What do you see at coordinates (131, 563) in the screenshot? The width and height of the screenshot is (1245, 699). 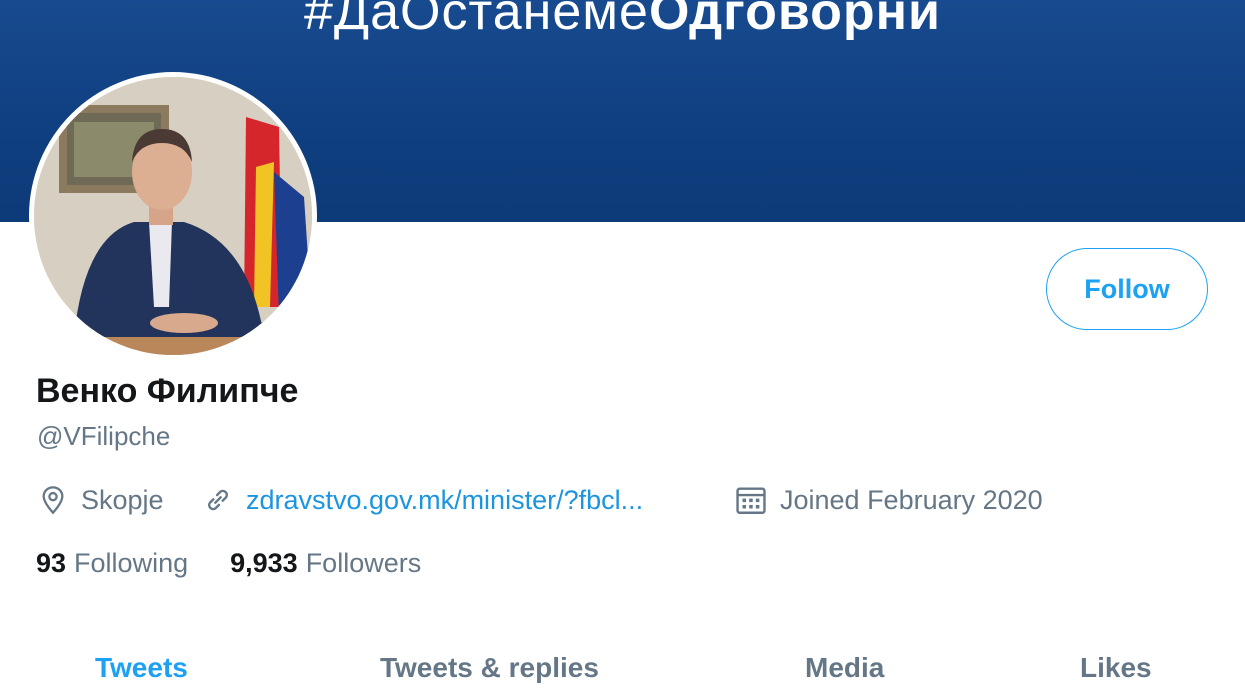 I see `following-label: Following` at bounding box center [131, 563].